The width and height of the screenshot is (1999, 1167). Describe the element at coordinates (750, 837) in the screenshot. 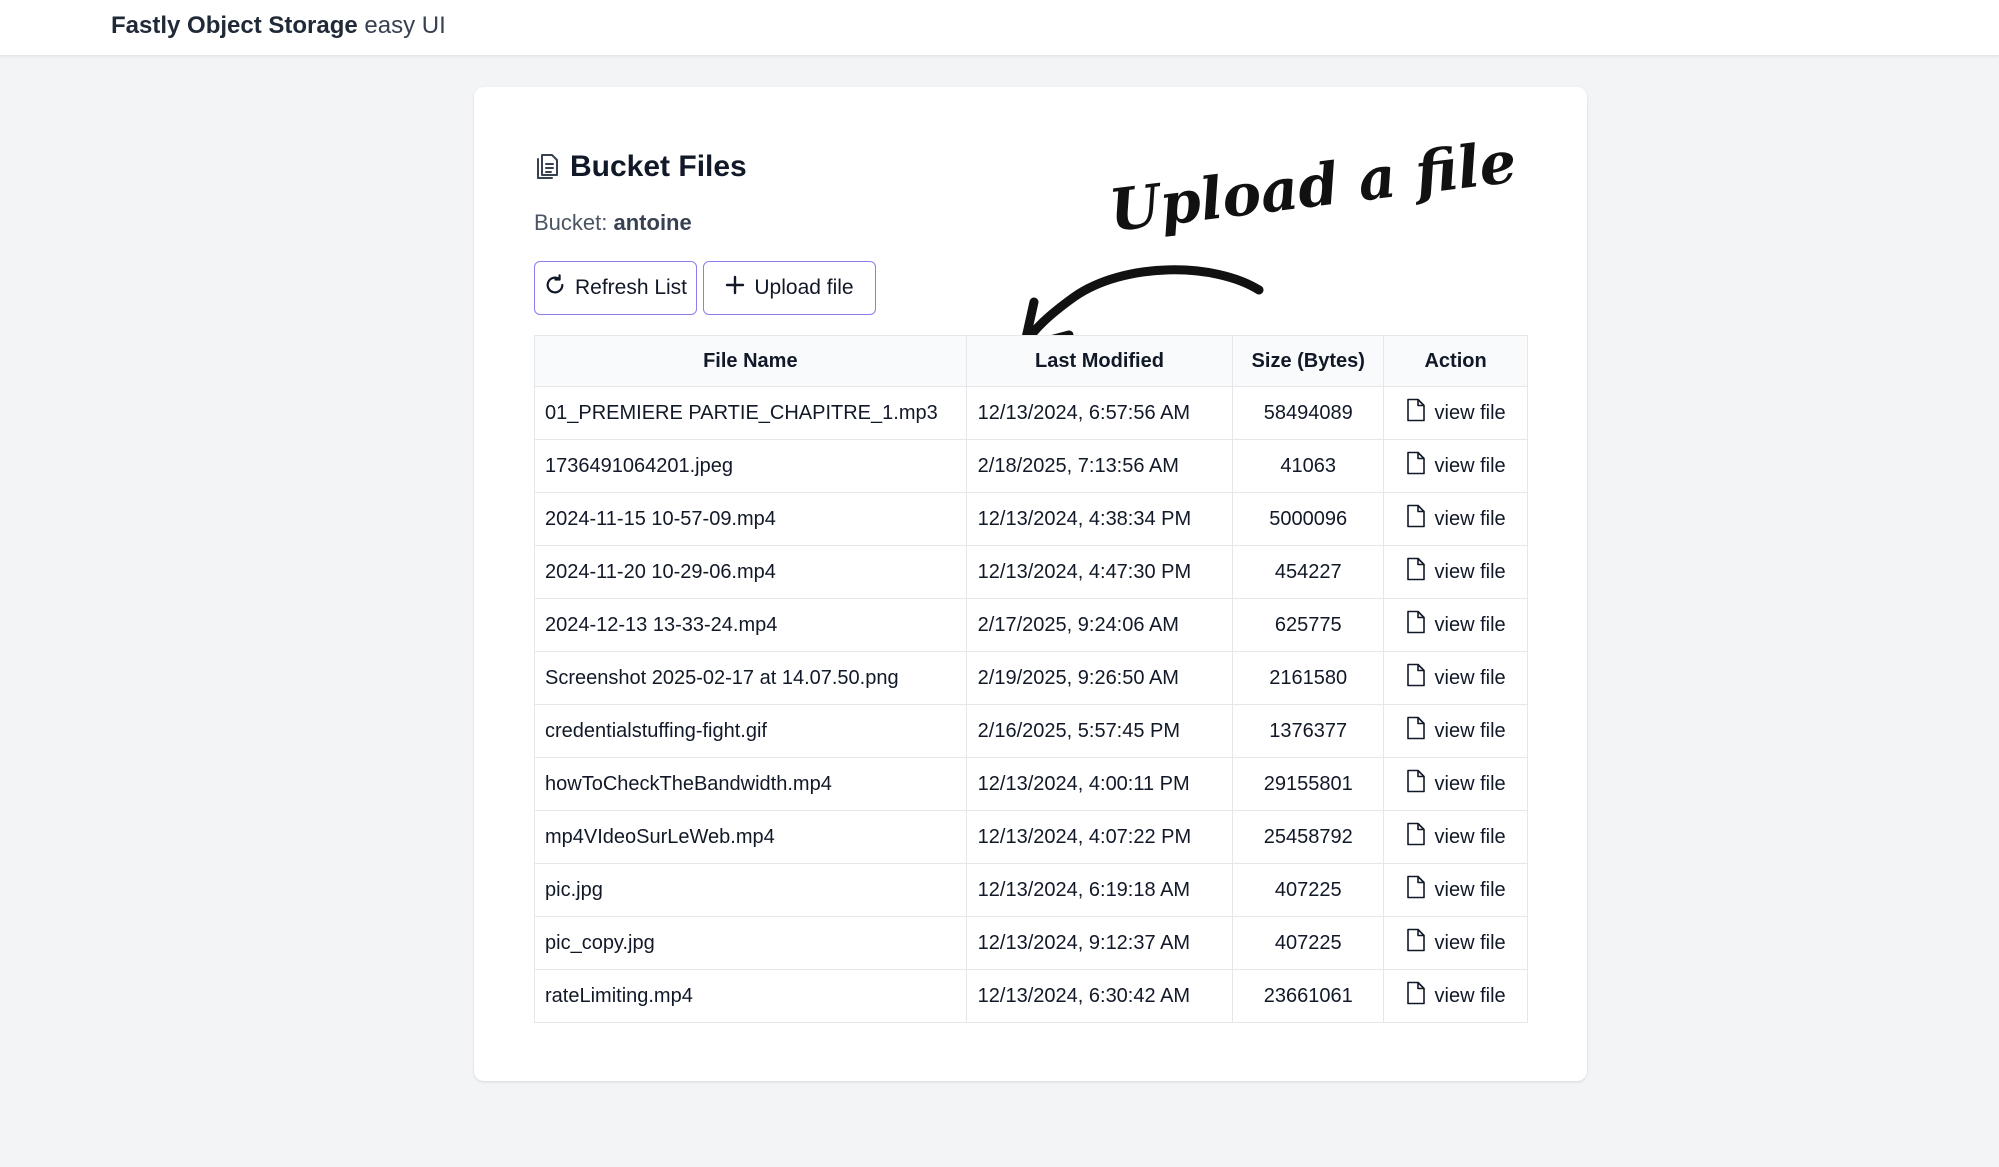

I see `file-name-cell: mp4VIdeoSurLeWeb.mp4` at that location.